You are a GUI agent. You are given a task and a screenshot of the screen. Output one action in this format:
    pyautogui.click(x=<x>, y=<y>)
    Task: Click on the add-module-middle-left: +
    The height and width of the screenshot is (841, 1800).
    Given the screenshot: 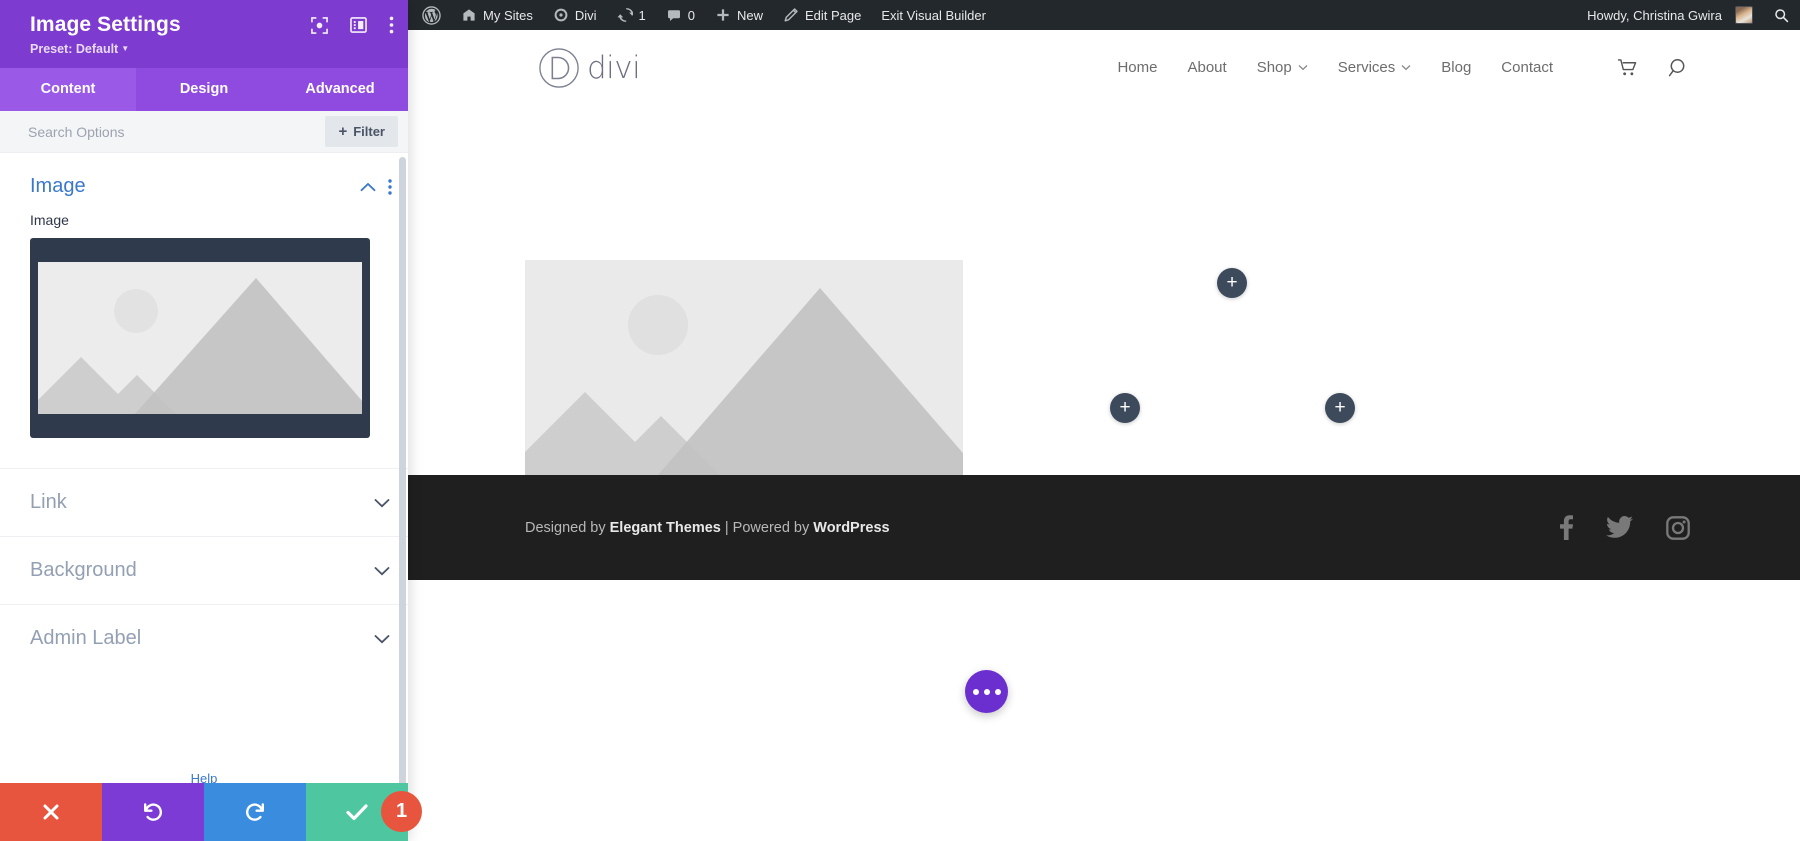 What is the action you would take?
    pyautogui.click(x=1125, y=408)
    